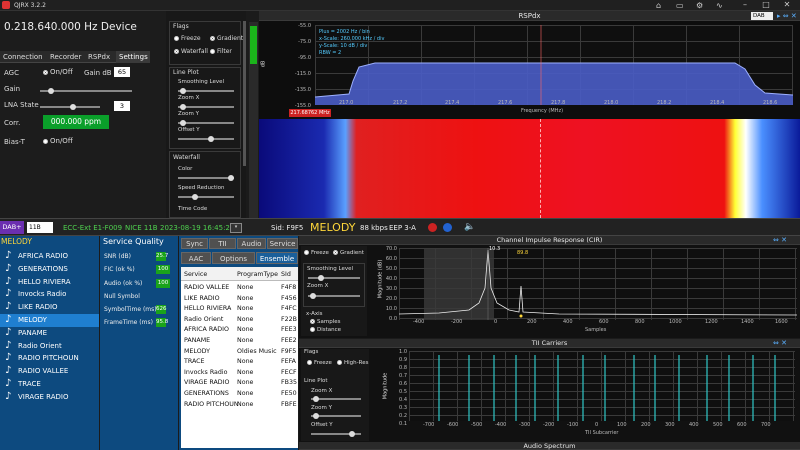 This screenshot has height=450, width=800. What do you see at coordinates (334, 296) in the screenshot?
I see `cir-zoom-x-slider` at bounding box center [334, 296].